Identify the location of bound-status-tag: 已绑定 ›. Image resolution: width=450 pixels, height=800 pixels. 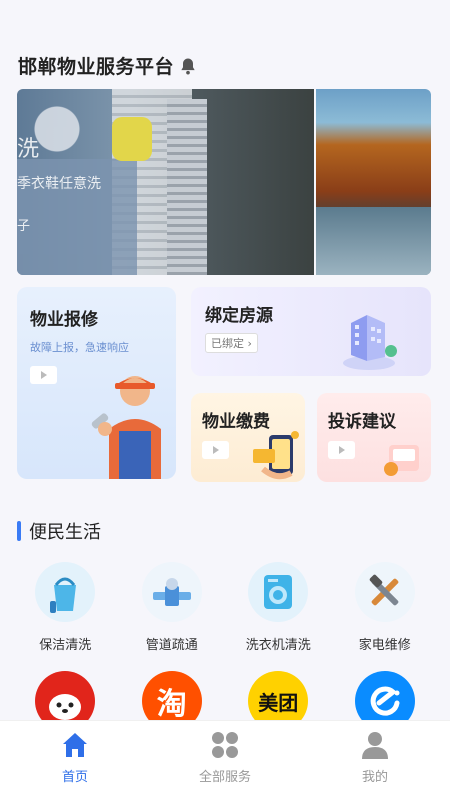
(231, 343).